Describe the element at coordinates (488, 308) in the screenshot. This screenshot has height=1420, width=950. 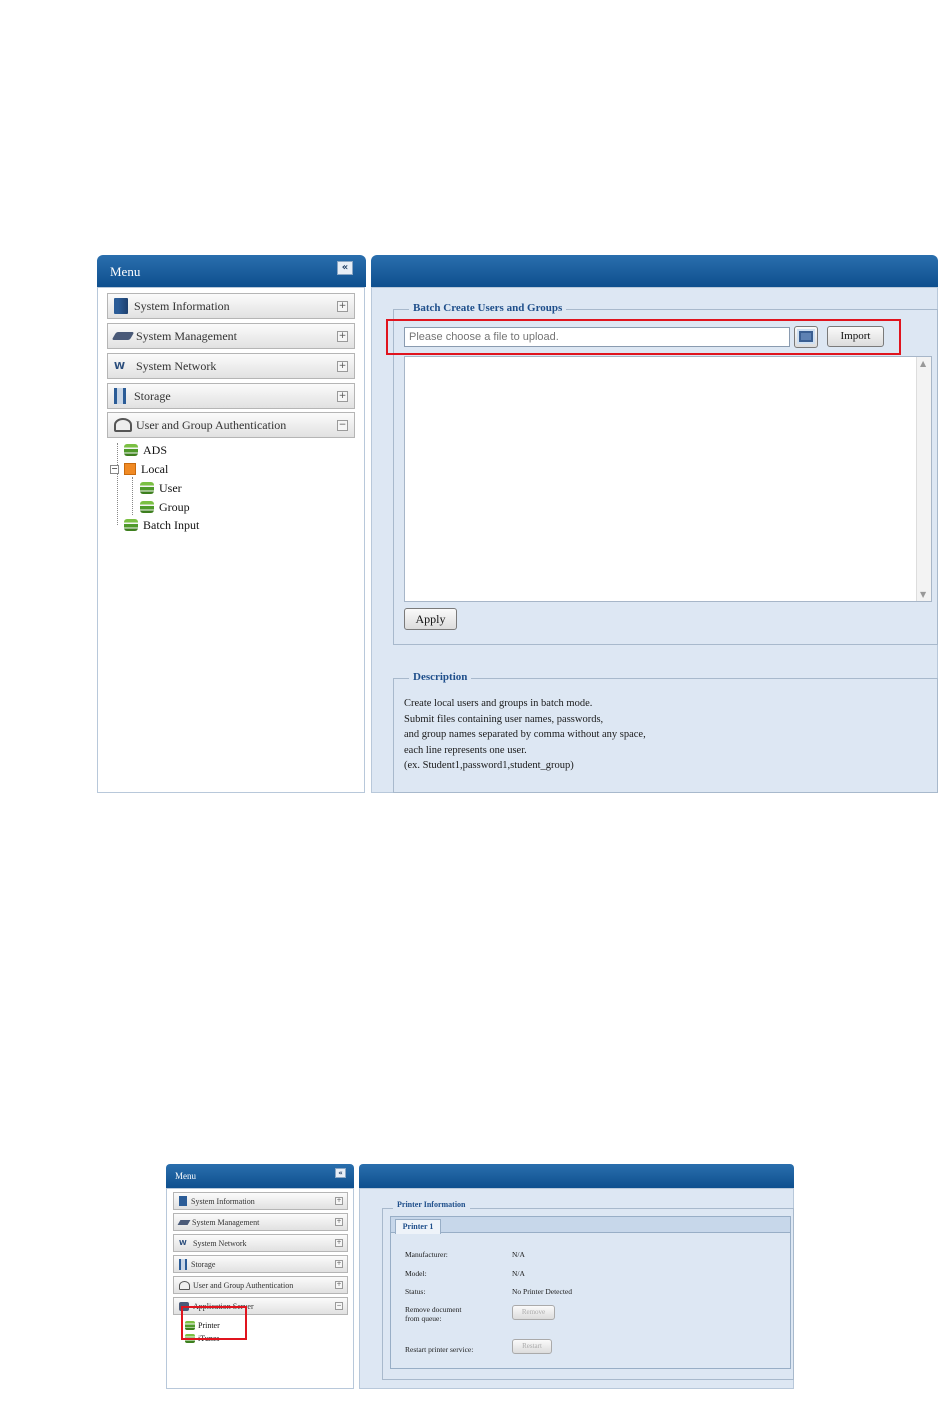
I see `batch-create-legend: Batch Create Users and Groups` at that location.